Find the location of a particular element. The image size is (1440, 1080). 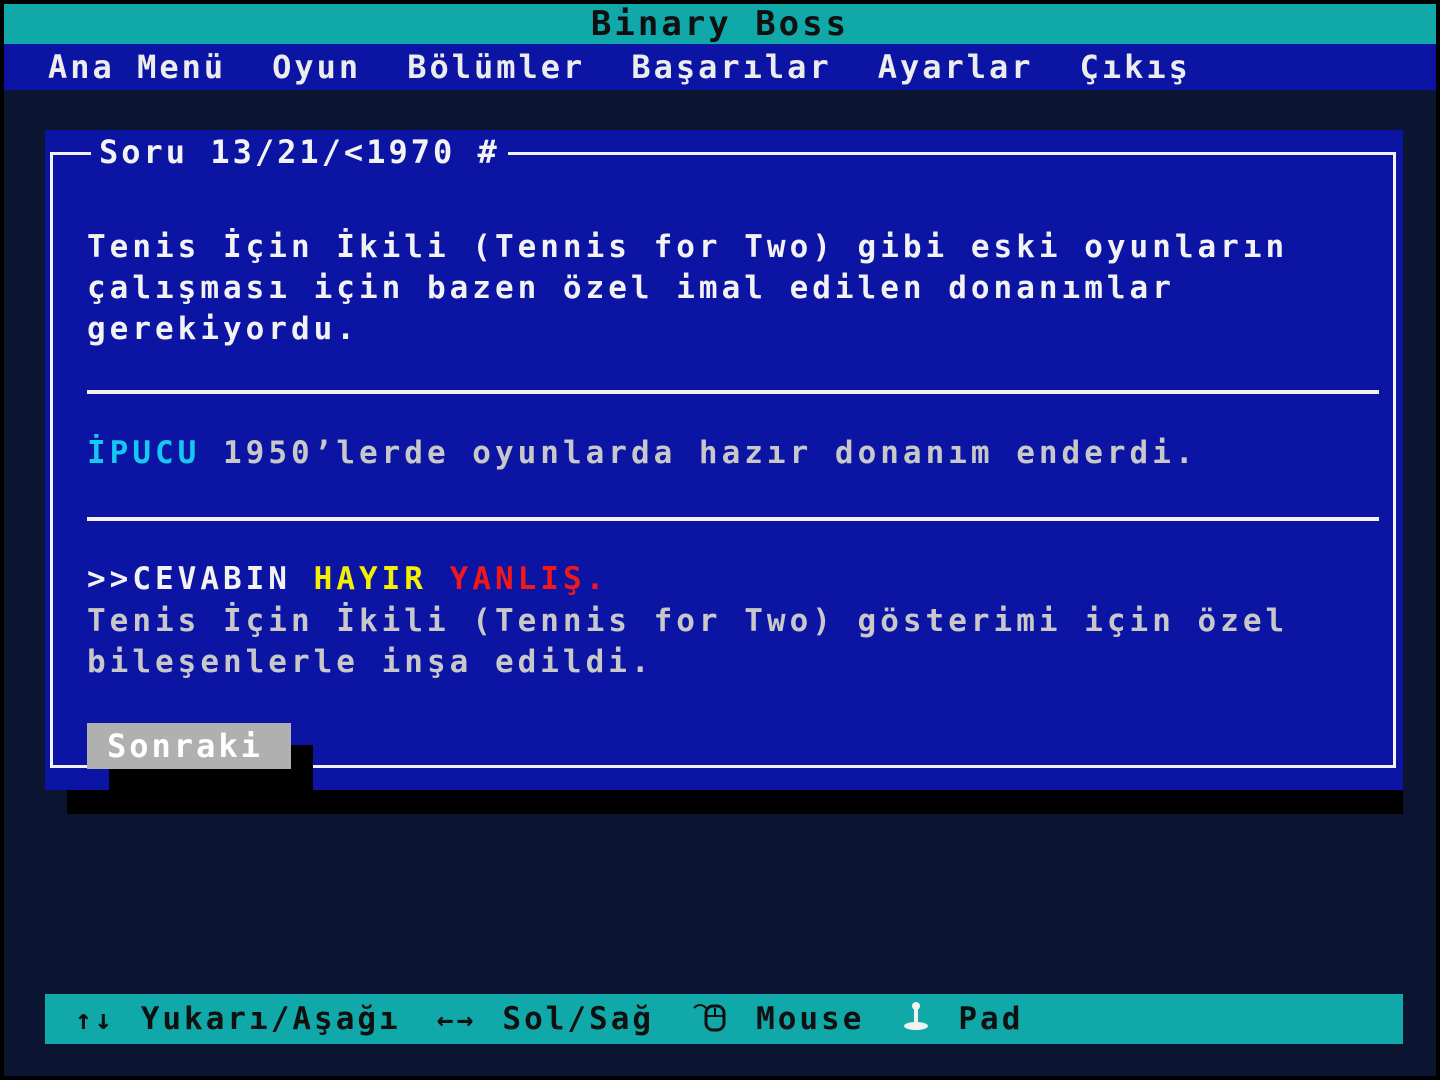

status-bar: ↑↓ Yukarı/Aşağı ←→ Sol/Sağ Mouse Pad is located at coordinates (724, 1019).